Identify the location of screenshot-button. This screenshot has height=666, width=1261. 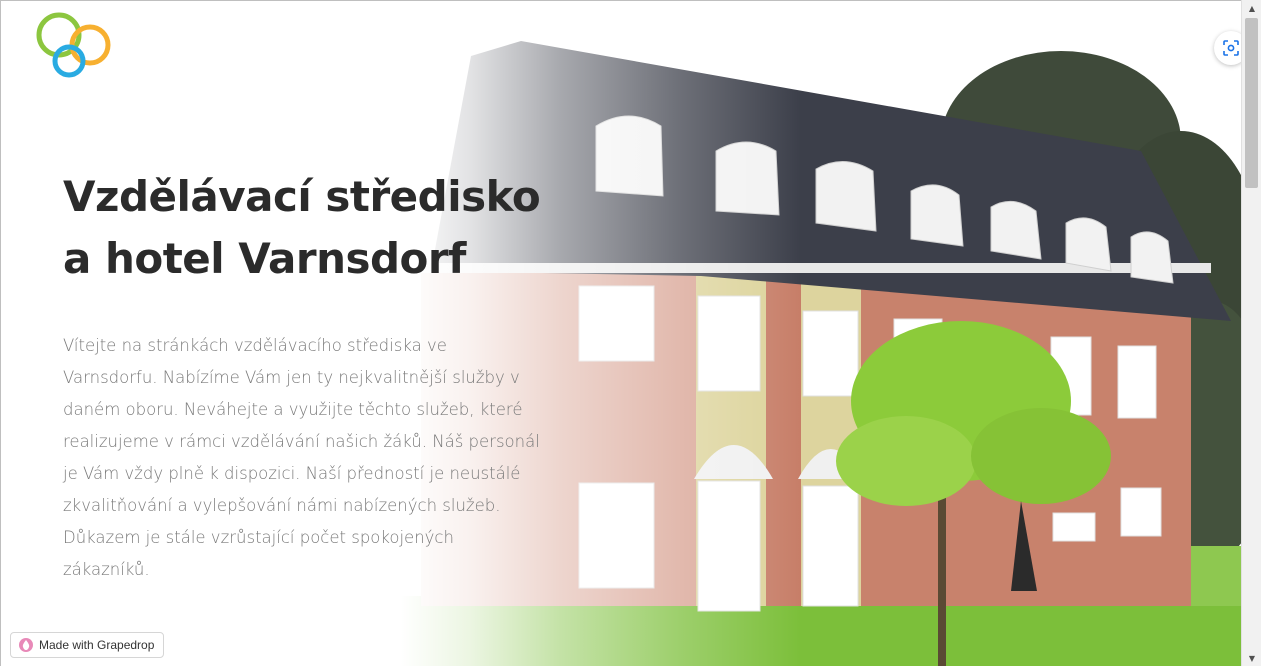
(1228, 48).